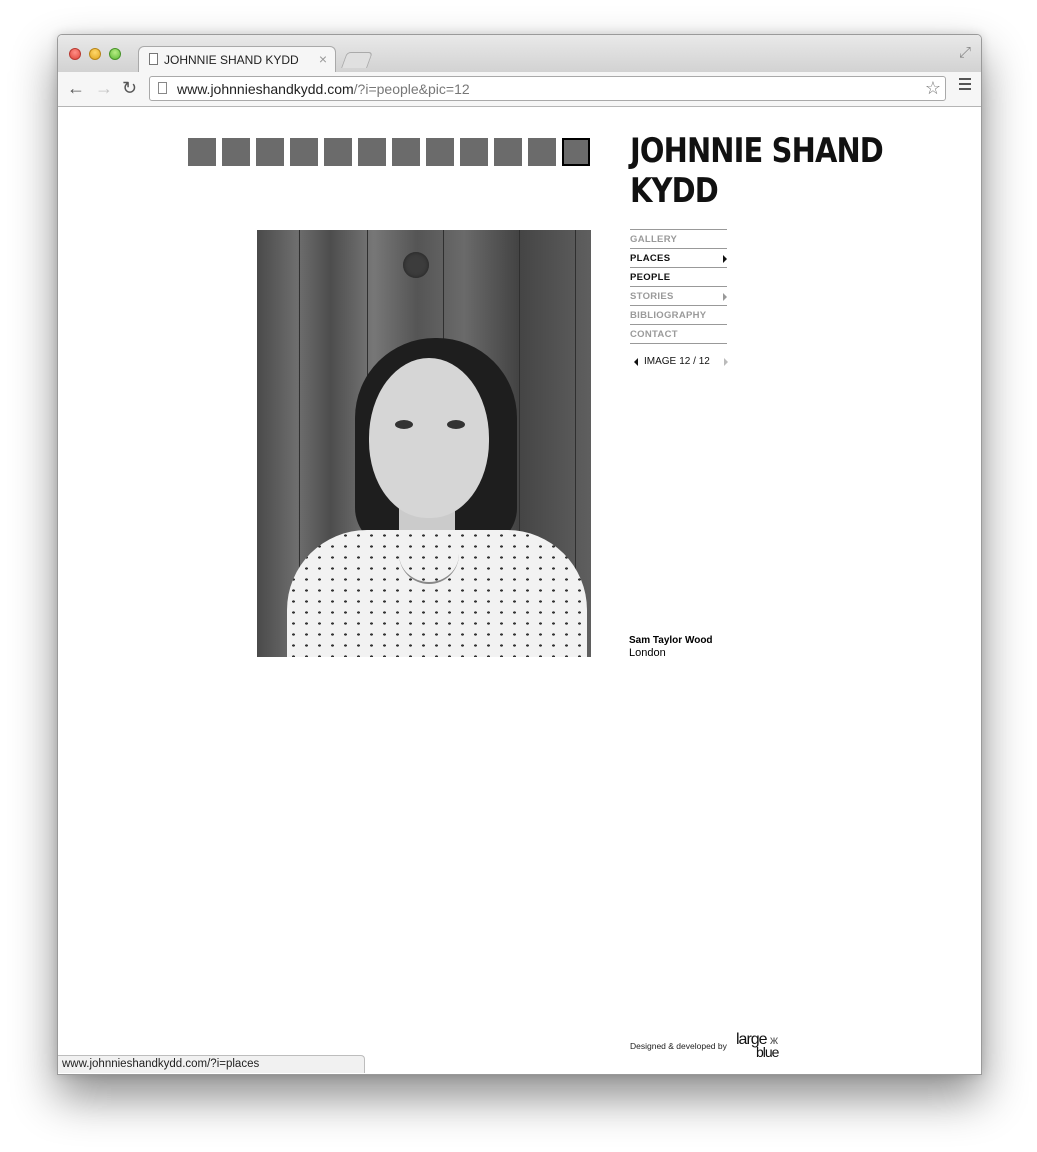 This screenshot has width=1037, height=1152. Describe the element at coordinates (211, 1064) in the screenshot. I see `status-bar: www.johnnieshandkydd.com/?i=places` at that location.